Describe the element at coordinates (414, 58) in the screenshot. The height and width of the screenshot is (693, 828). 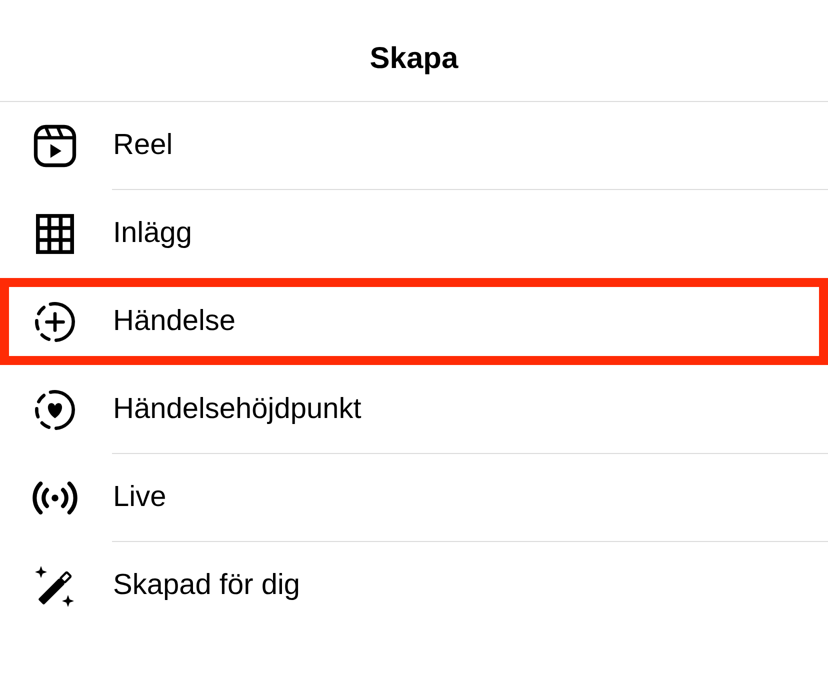
I see `page-title: Skapa` at that location.